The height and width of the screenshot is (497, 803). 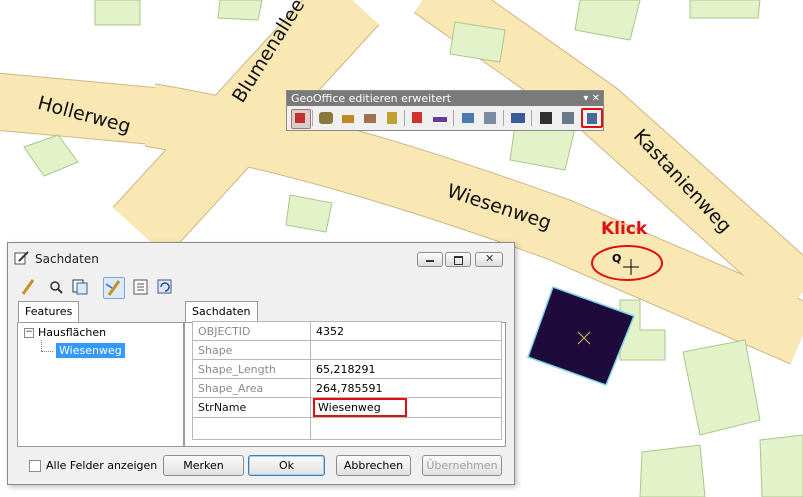 I want to click on tree-root-hausflaechen: Hausflächen, so click(x=72, y=332).